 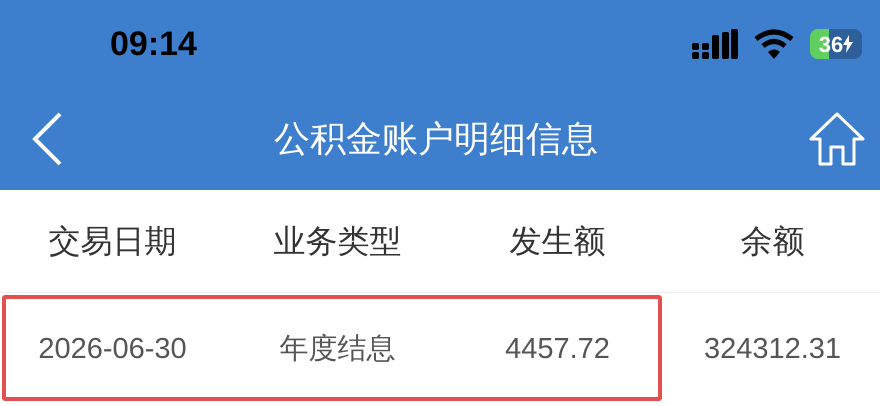 I want to click on home-icon, so click(x=837, y=139).